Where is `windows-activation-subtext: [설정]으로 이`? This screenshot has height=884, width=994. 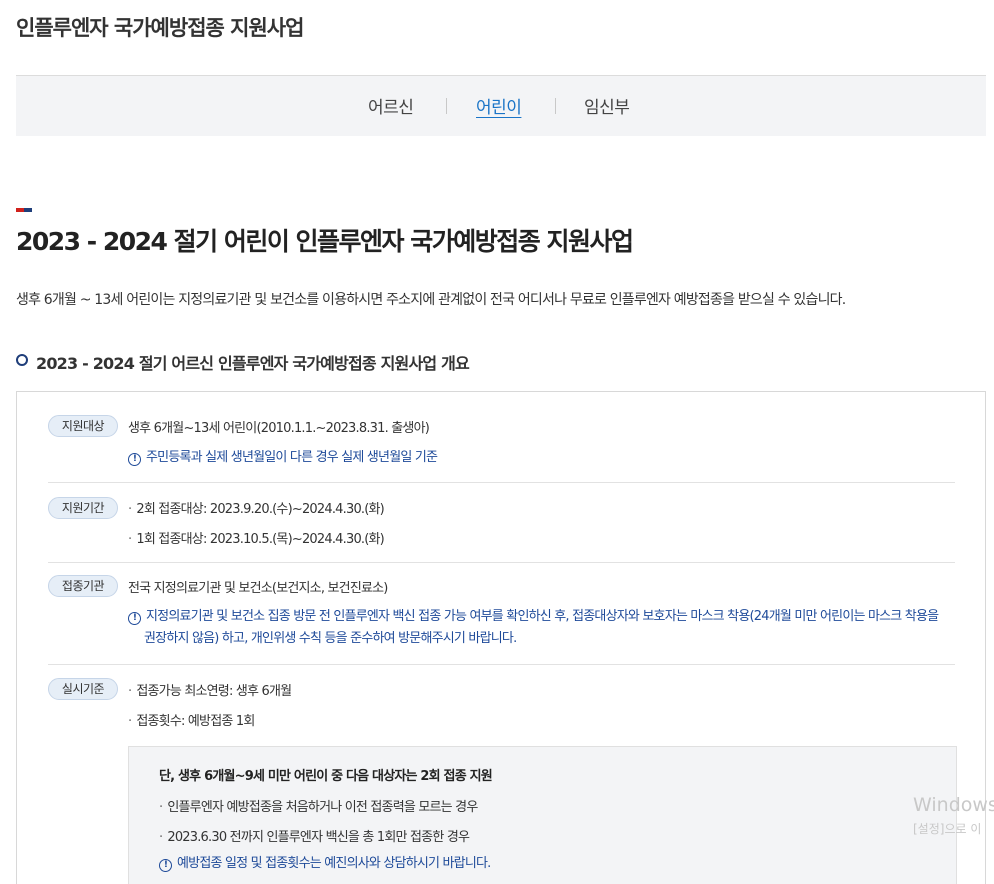 windows-activation-subtext: [설정]으로 이 is located at coordinates (947, 829).